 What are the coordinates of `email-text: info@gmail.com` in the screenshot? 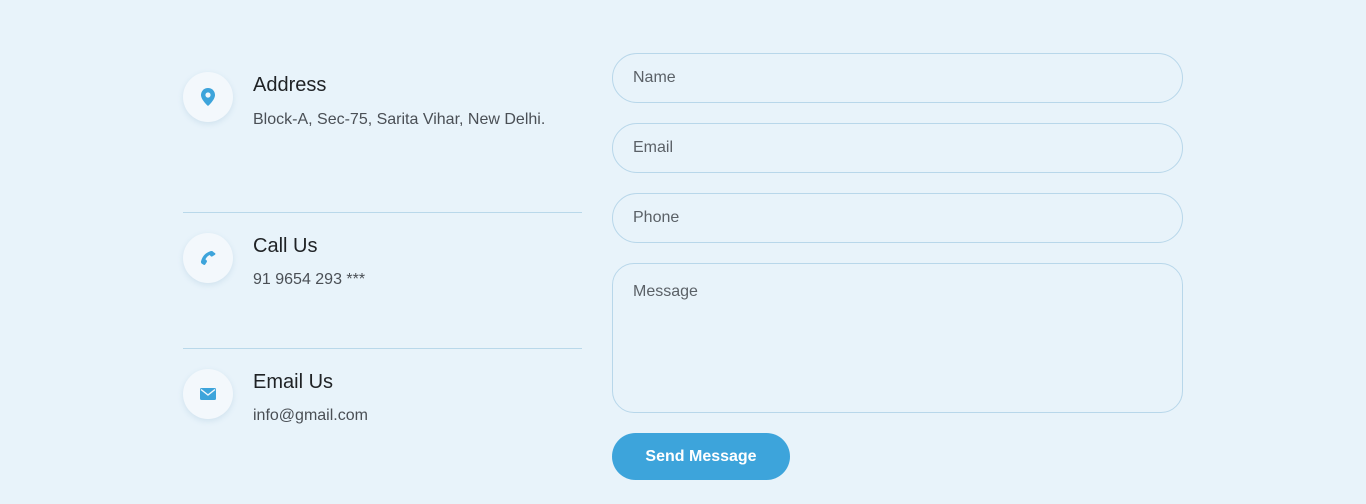 It's located at (310, 415).